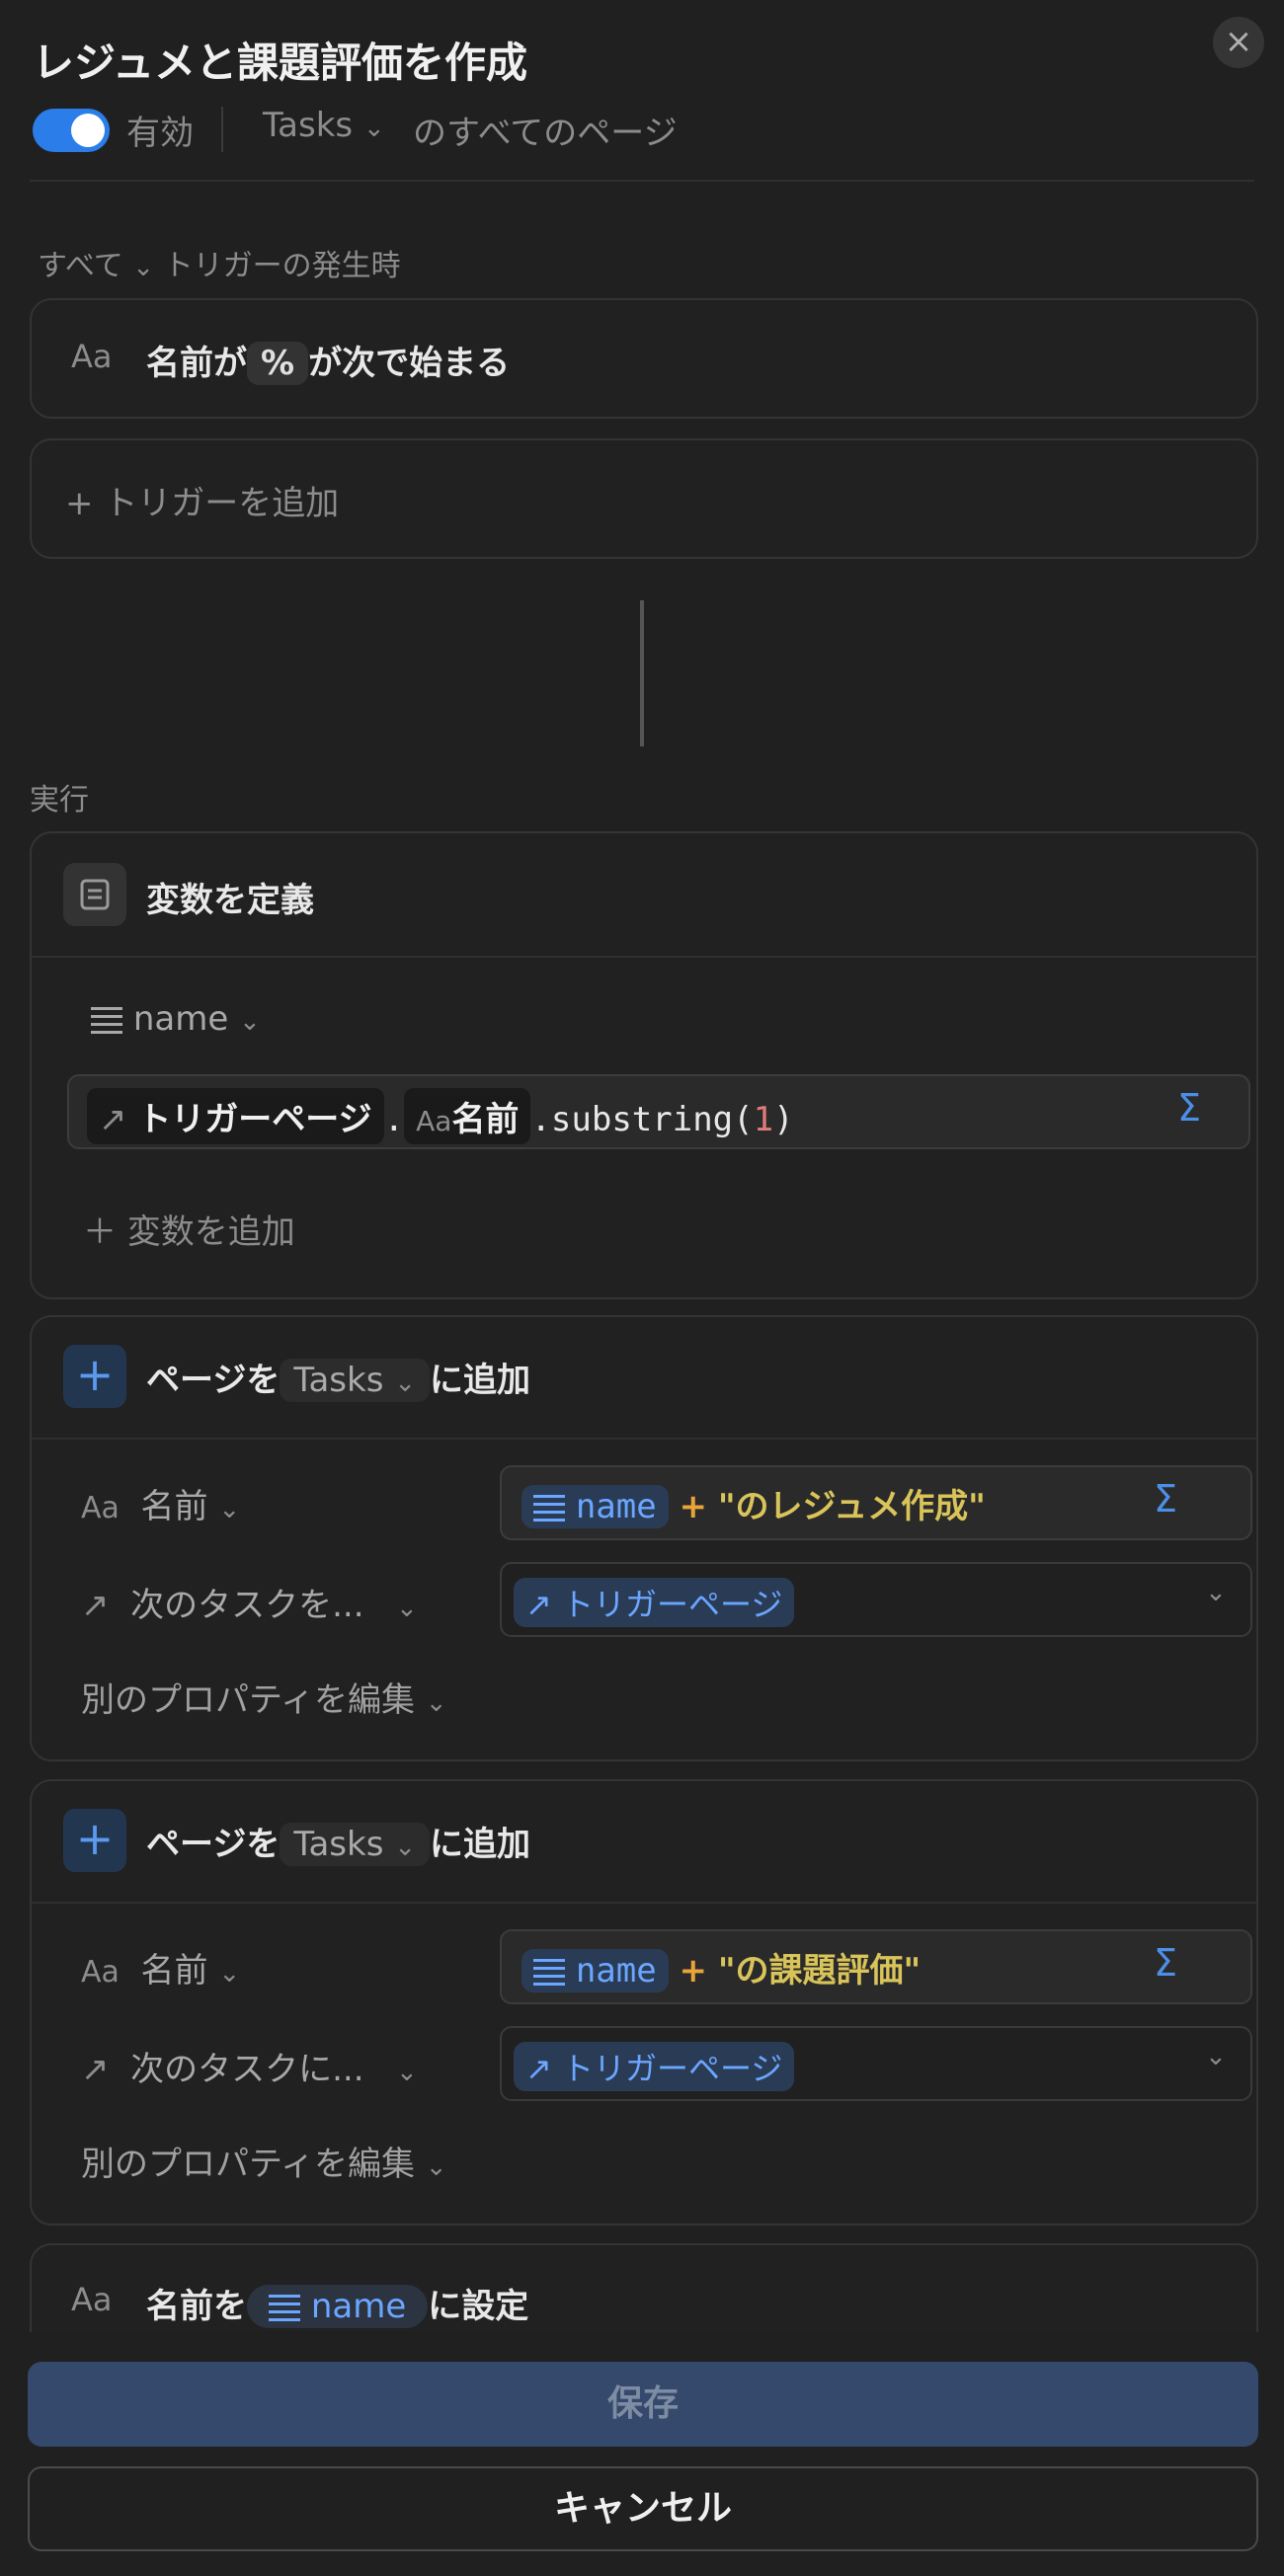 This screenshot has width=1284, height=2576. Describe the element at coordinates (328, 363) in the screenshot. I see `trigger-condition-text: 名前が% が次で始まる` at that location.